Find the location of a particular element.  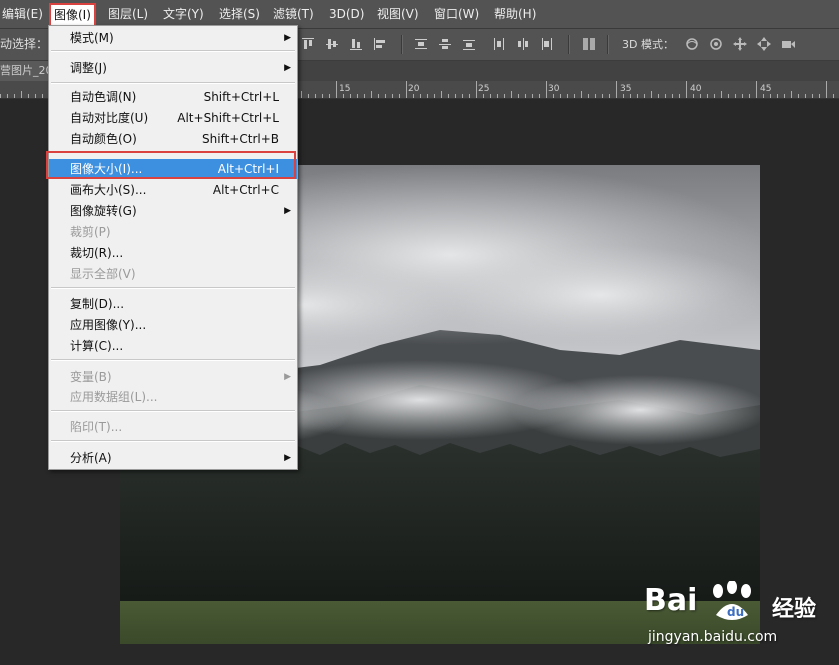

distribute-bottom-icon is located at coordinates (469, 44).